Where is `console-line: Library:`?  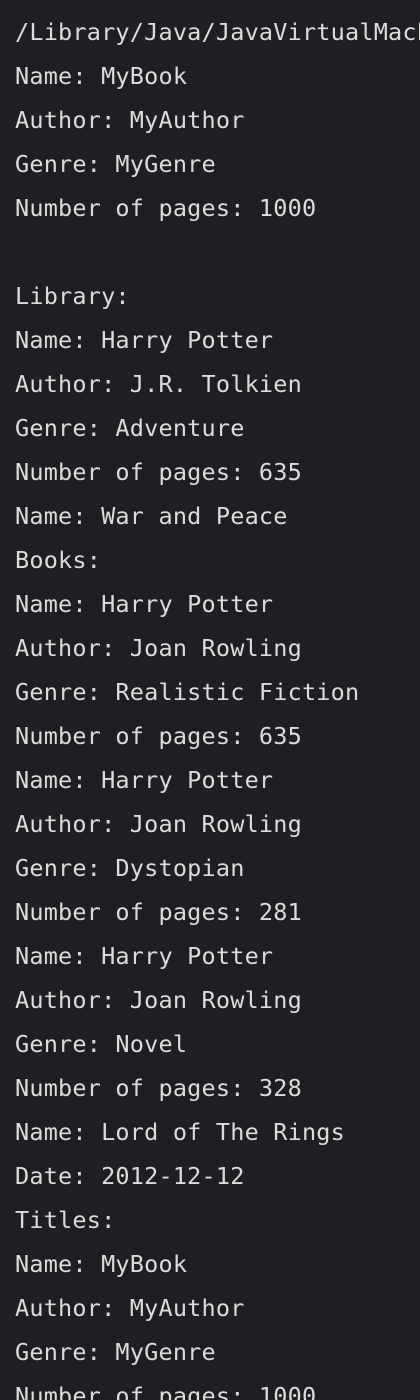 console-line: Library: is located at coordinates (72, 296).